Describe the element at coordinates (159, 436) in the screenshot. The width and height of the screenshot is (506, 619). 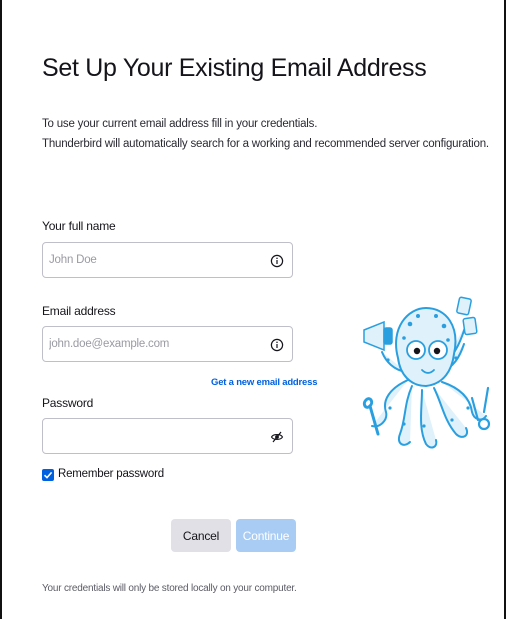
I see `password-input` at that location.